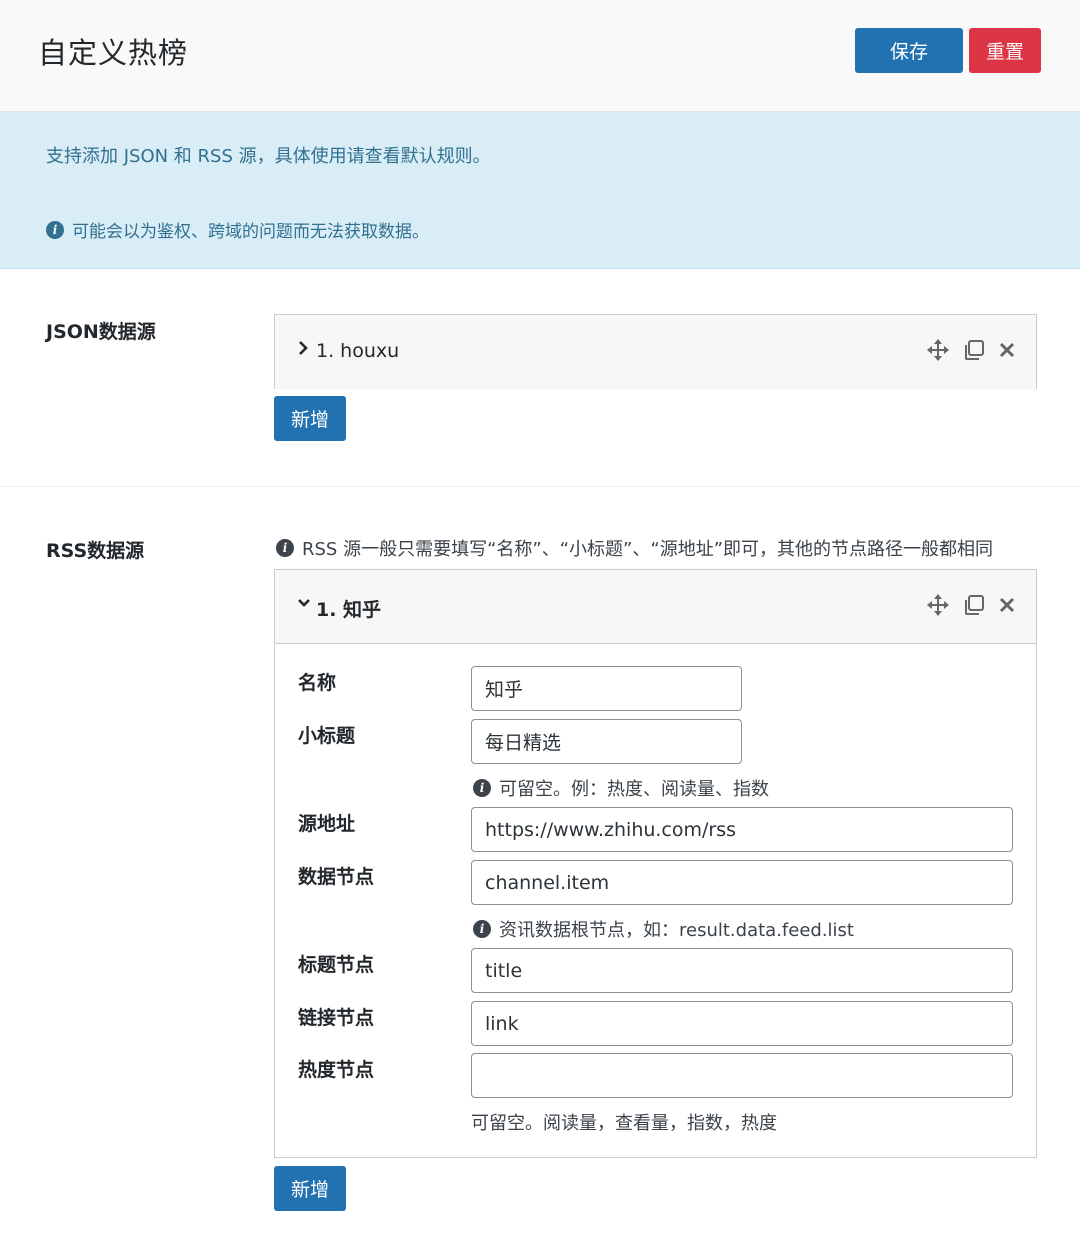  I want to click on subtitle-hint-text: 可留空。例：热度、阅读量、指数, so click(634, 789).